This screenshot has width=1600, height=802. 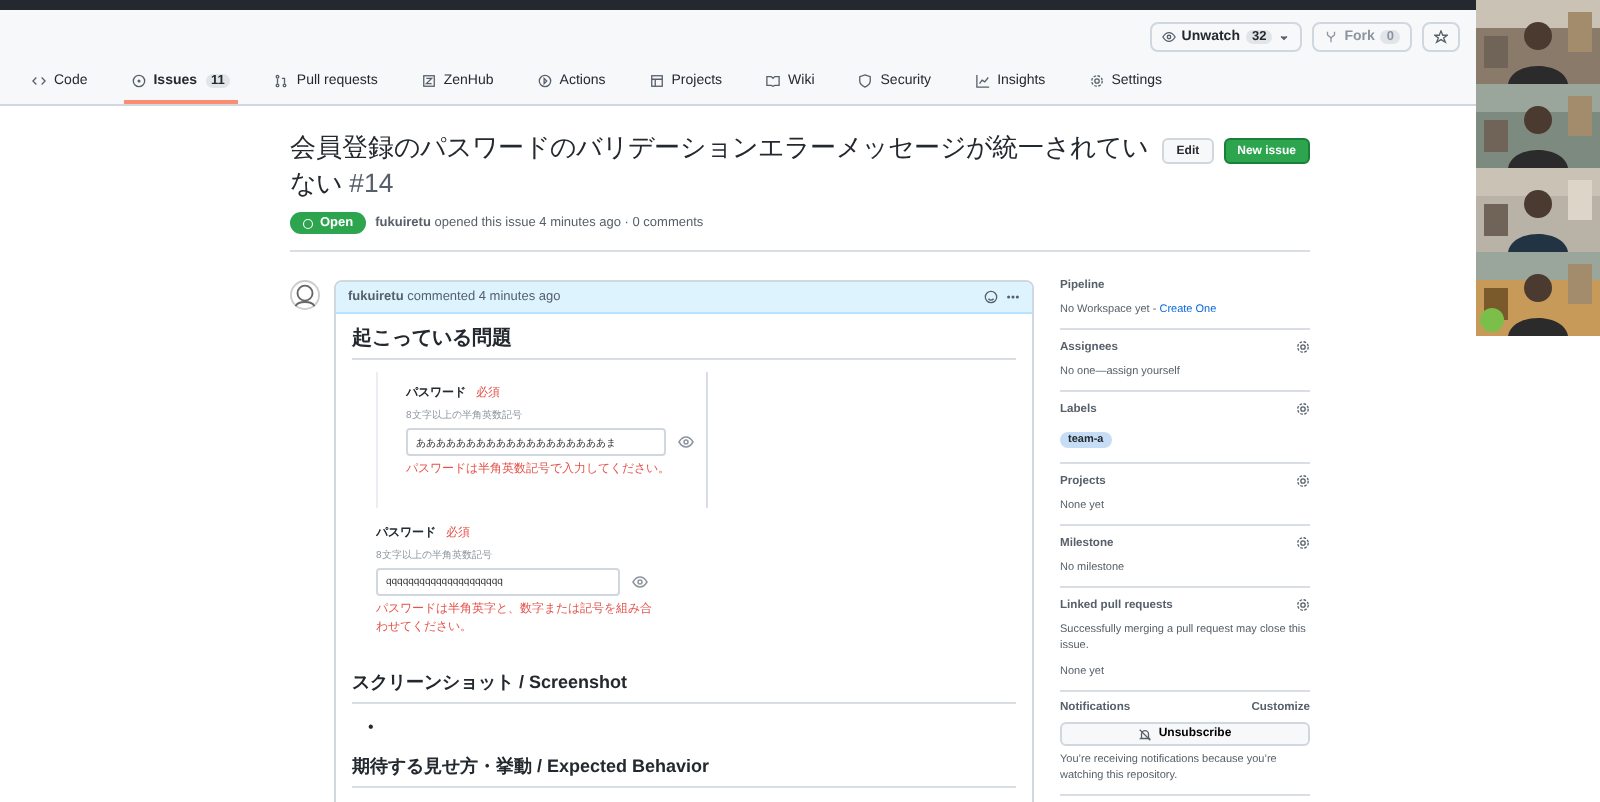 I want to click on code-icon, so click(x=39, y=81).